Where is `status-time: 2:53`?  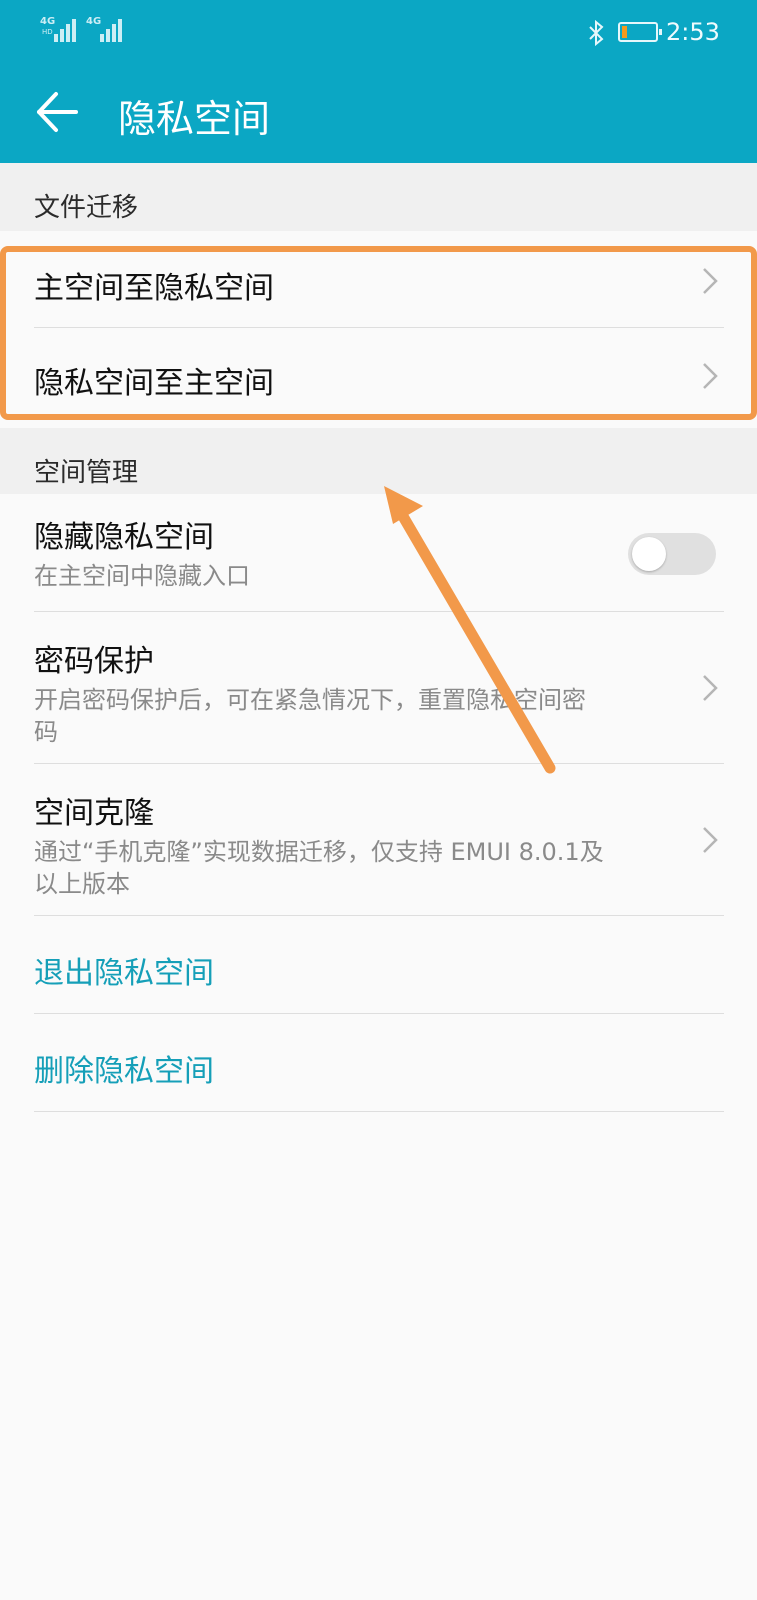 status-time: 2:53 is located at coordinates (693, 32).